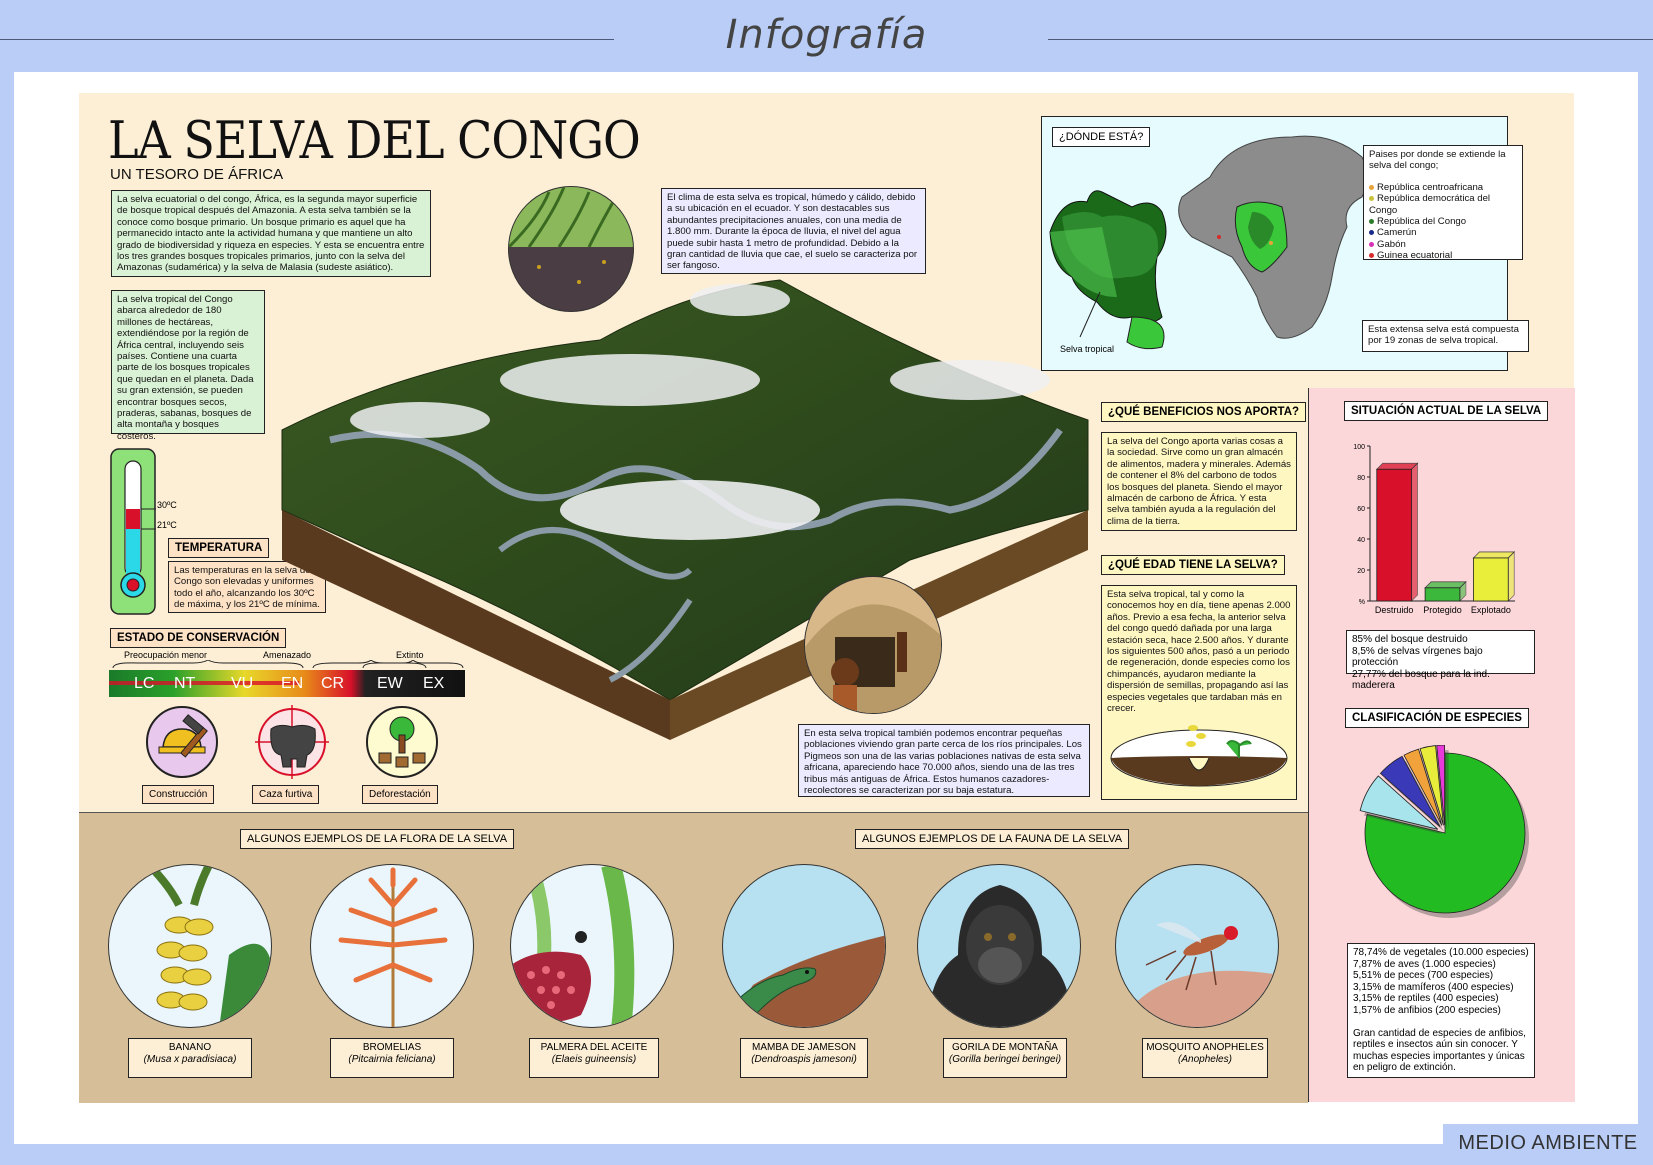  Describe the element at coordinates (1397, 233) in the screenshot. I see `country-name: Camerún` at that location.